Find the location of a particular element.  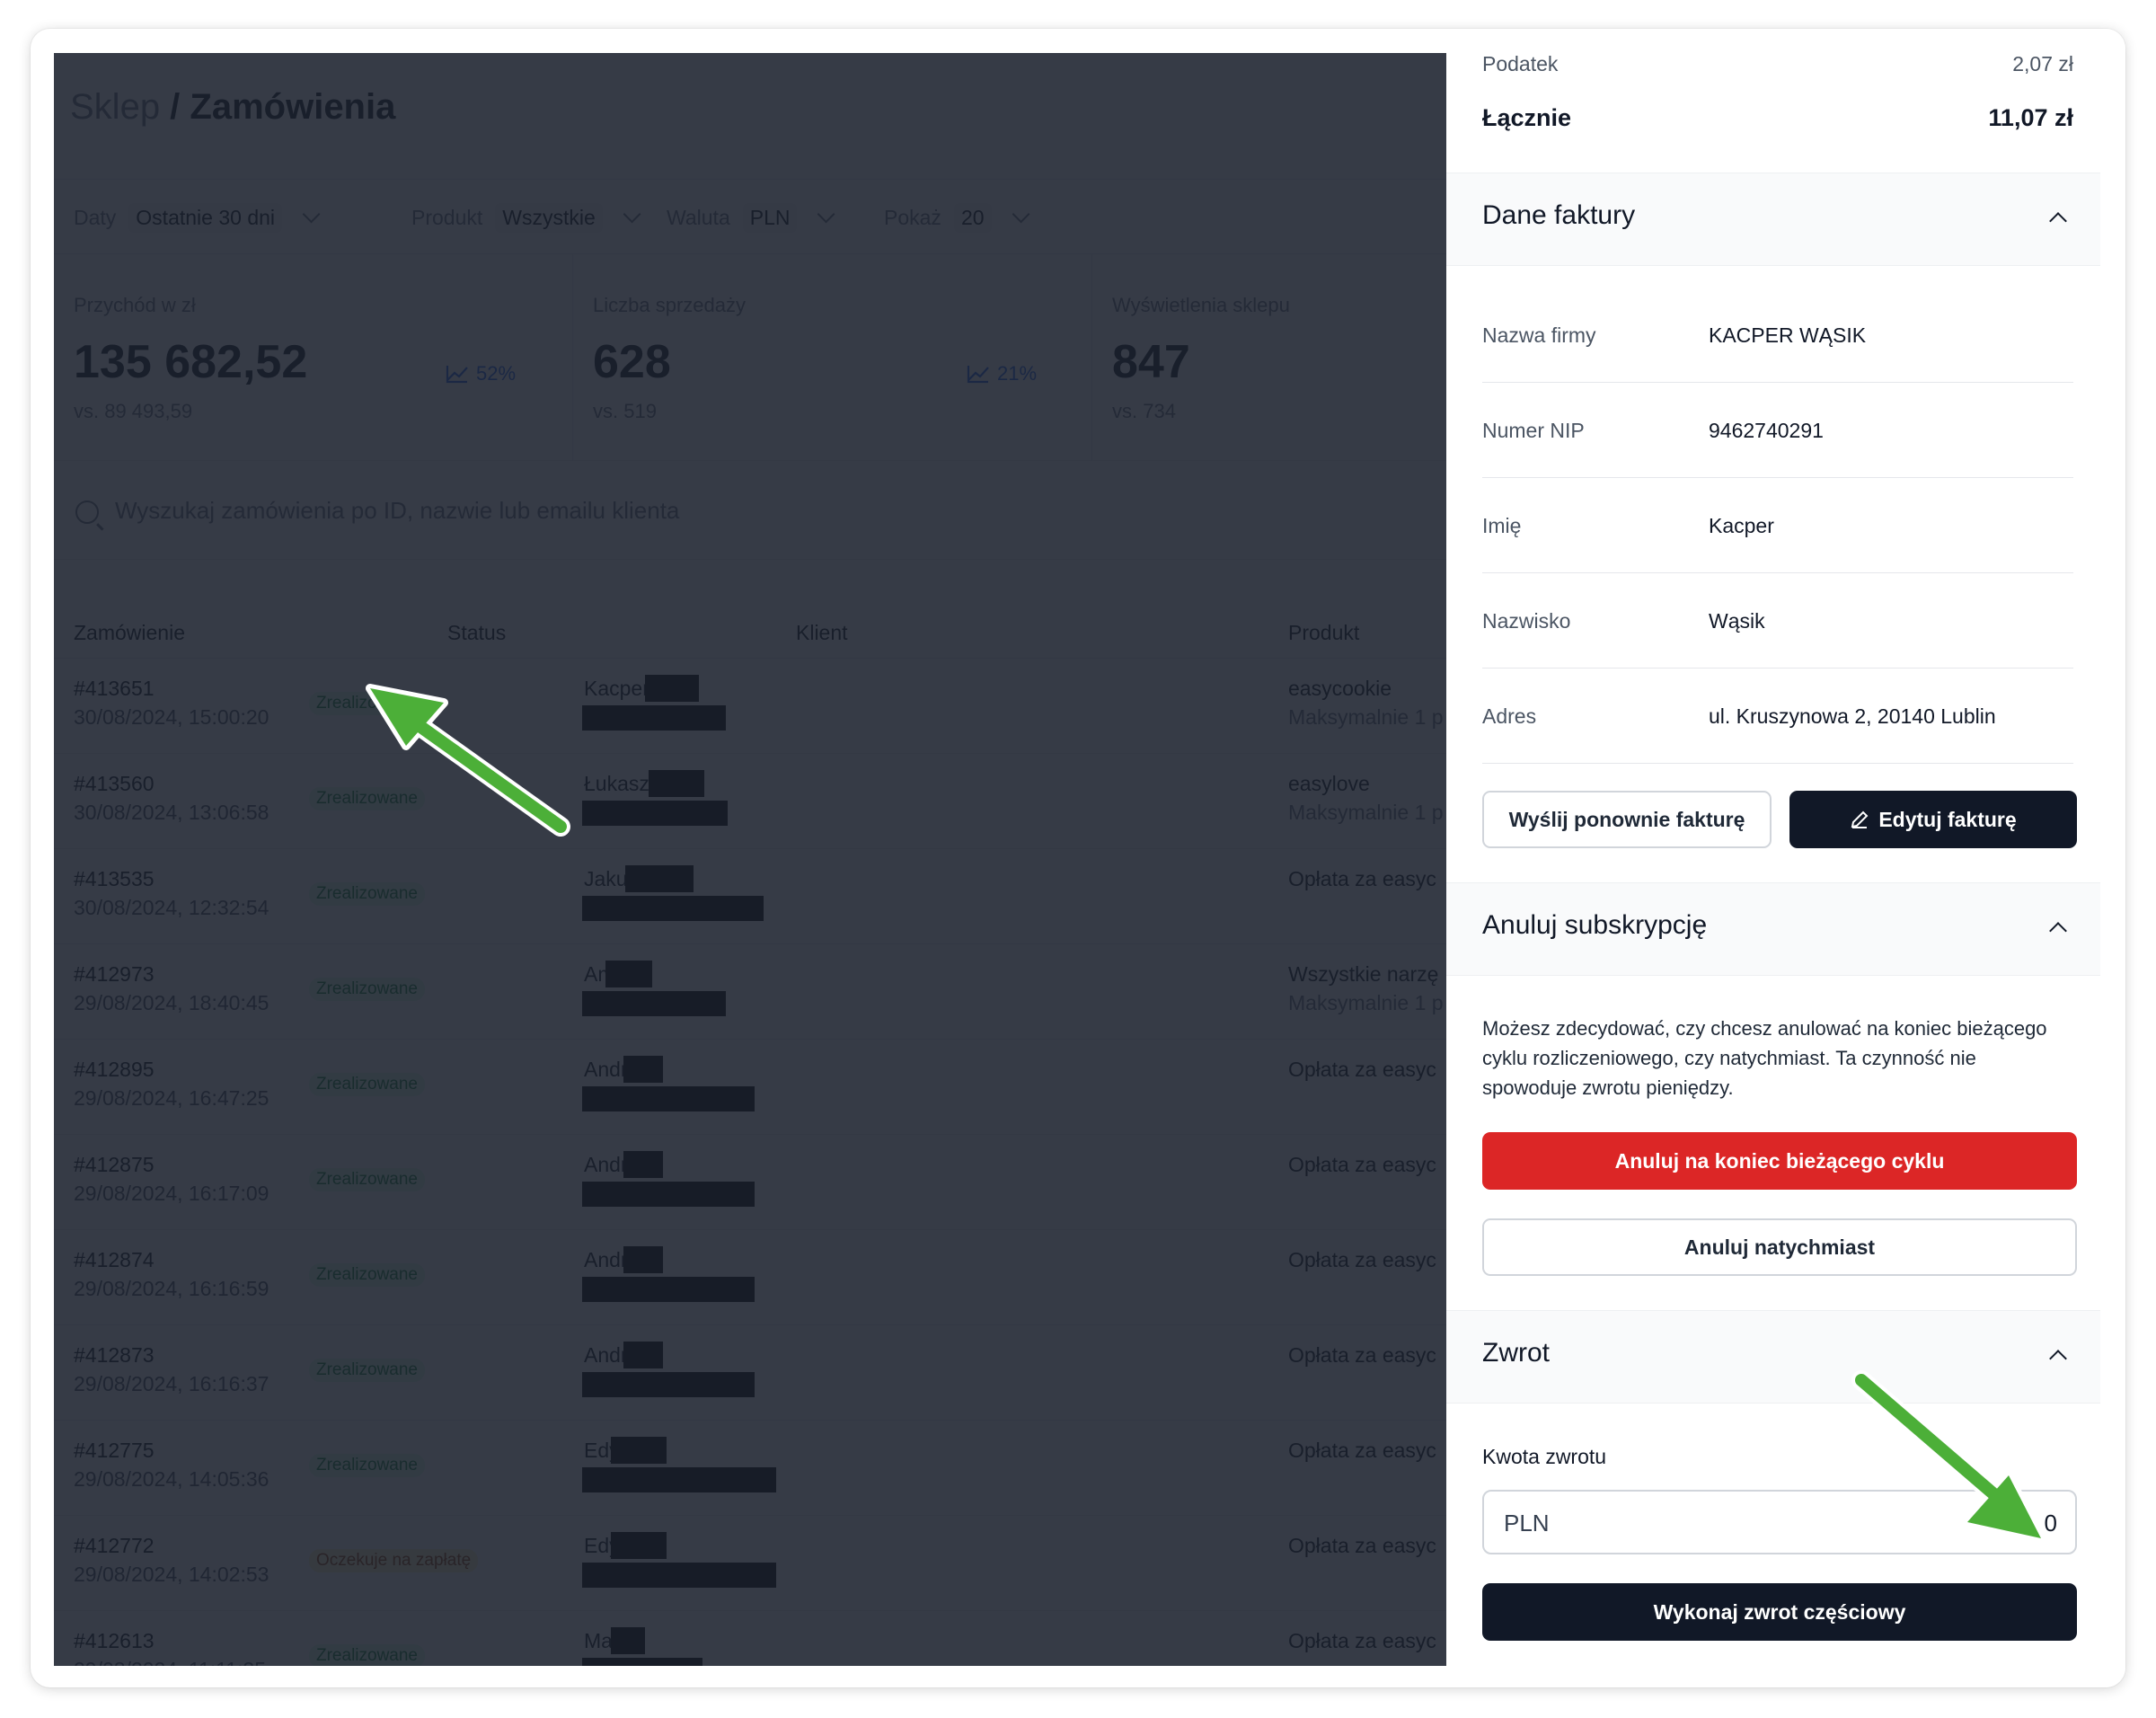

order-date: 30/08/2024, 13:06:58 is located at coordinates (172, 812).